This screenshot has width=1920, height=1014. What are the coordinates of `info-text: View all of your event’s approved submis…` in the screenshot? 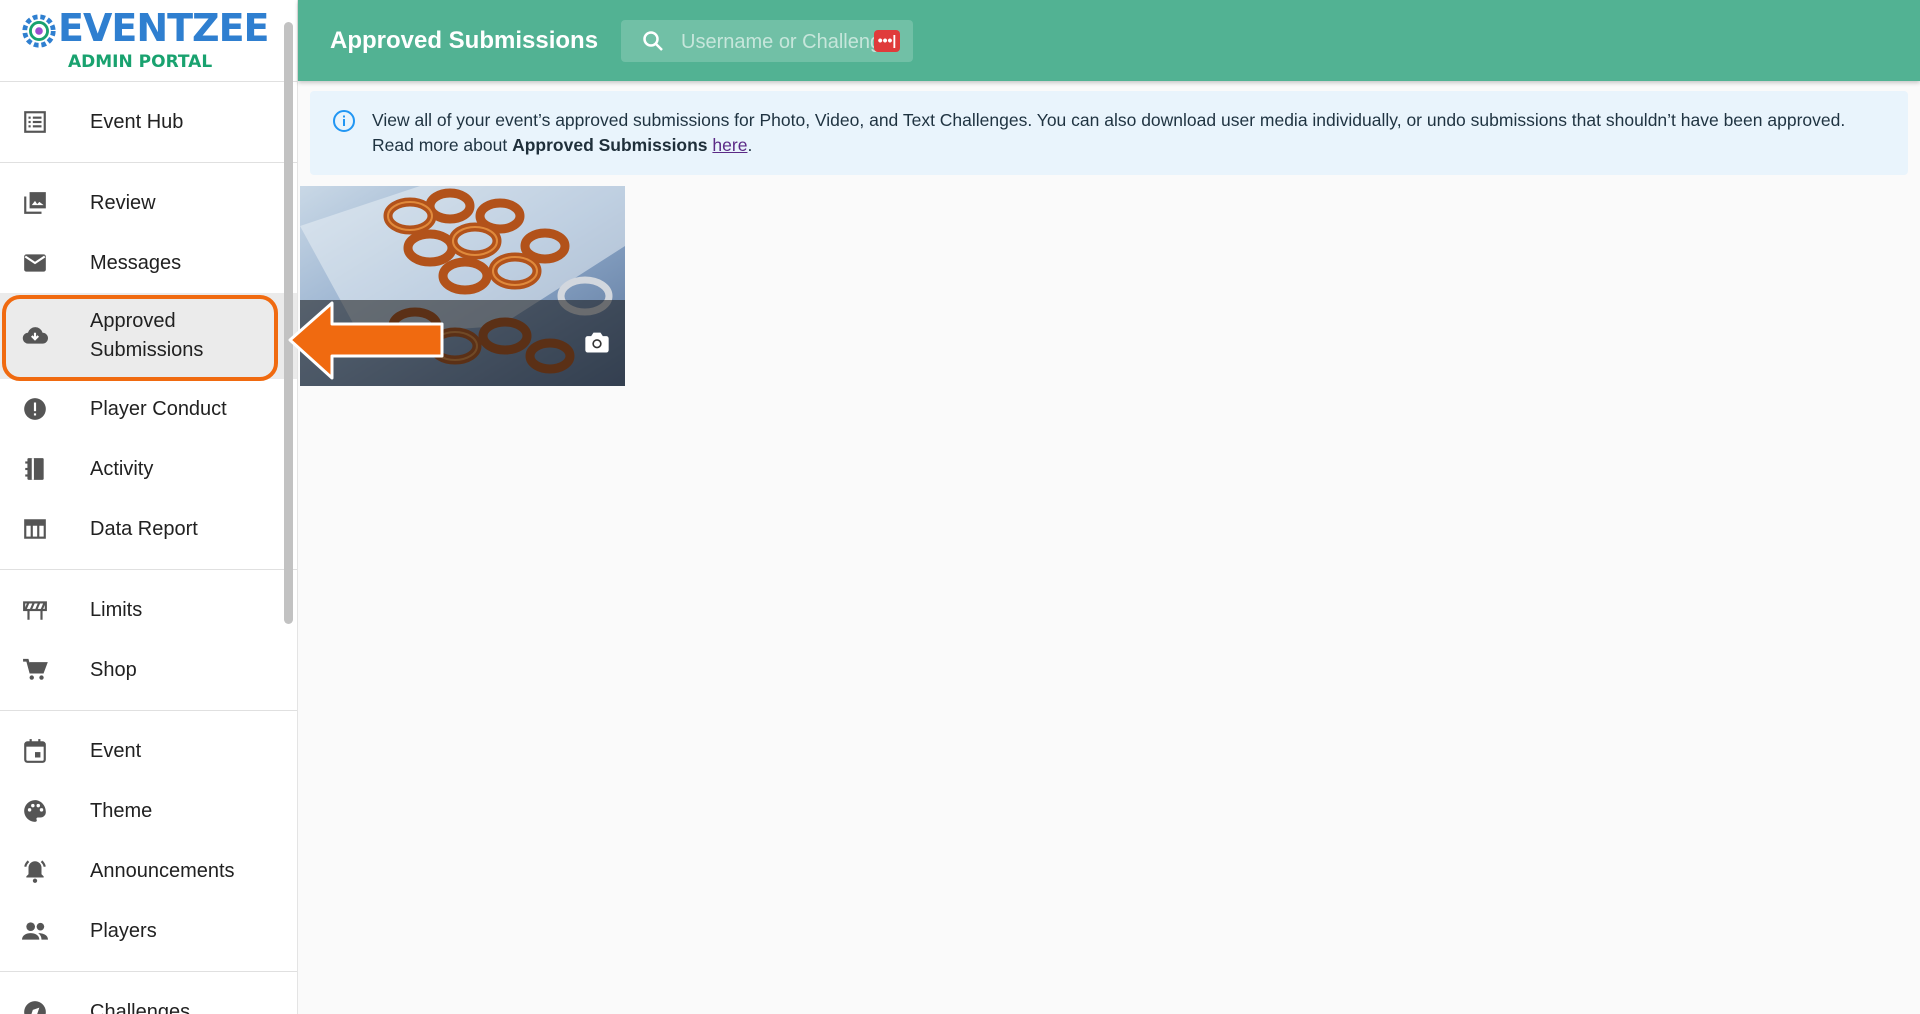 It's located at (1132, 133).